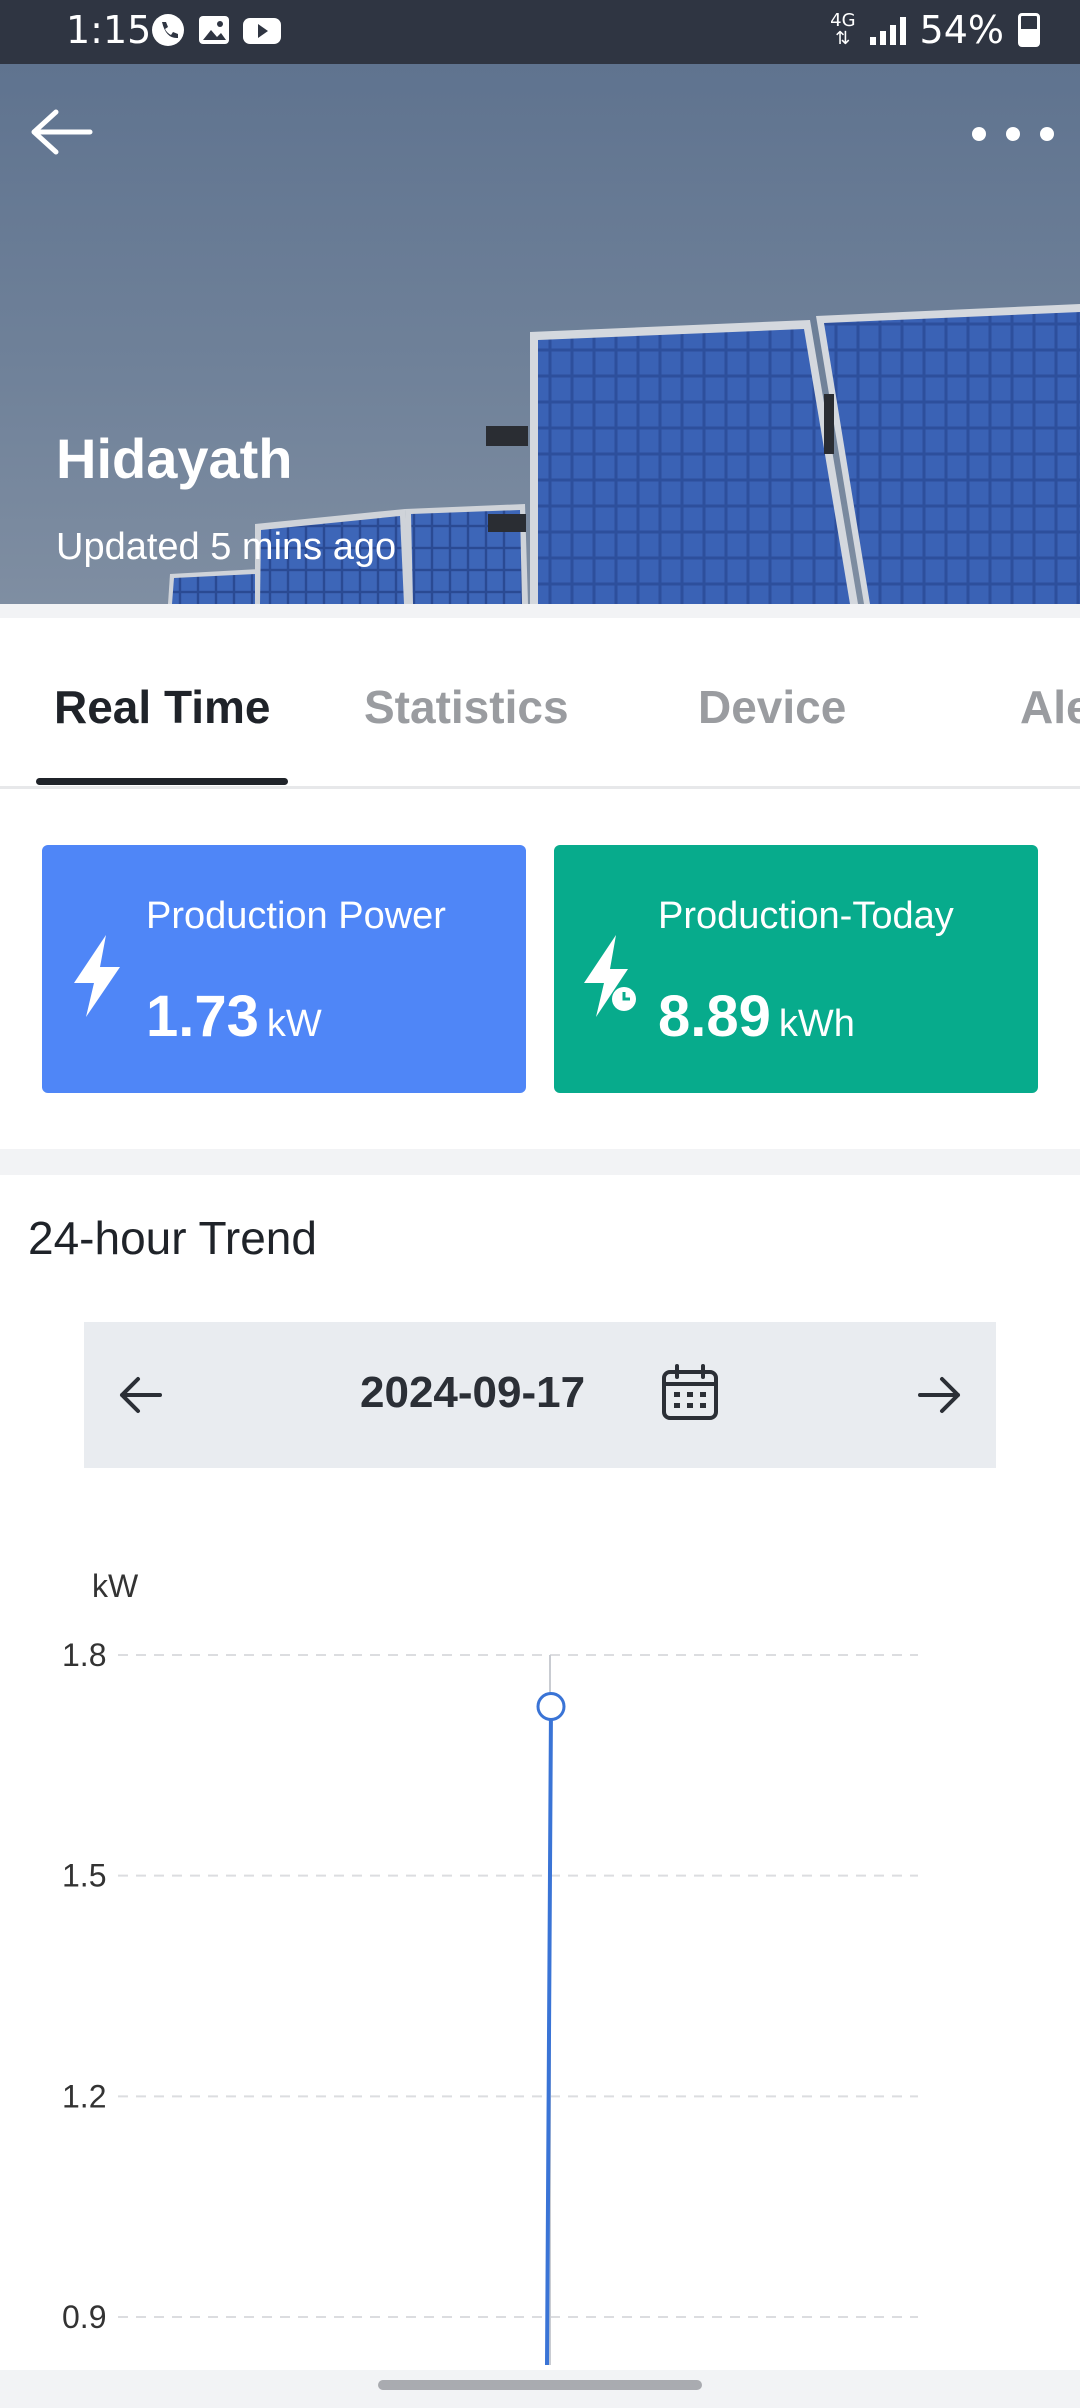  Describe the element at coordinates (294, 1024) in the screenshot. I see `production-power-unit: kW` at that location.